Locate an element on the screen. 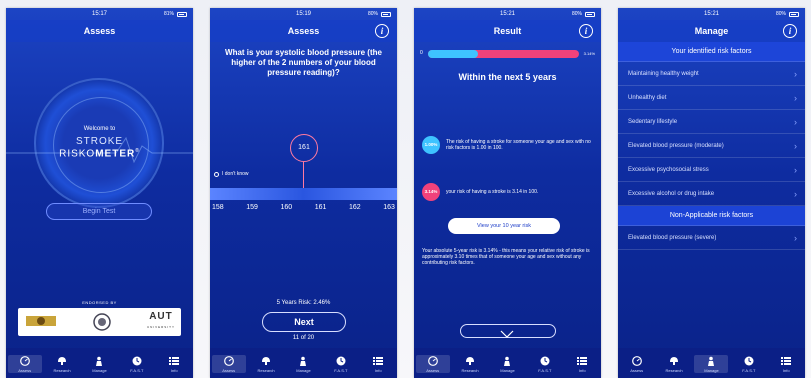 This screenshot has height=378, width=811. risk-factor-row: Elevated blood pressure (moderate) › is located at coordinates (711, 146).